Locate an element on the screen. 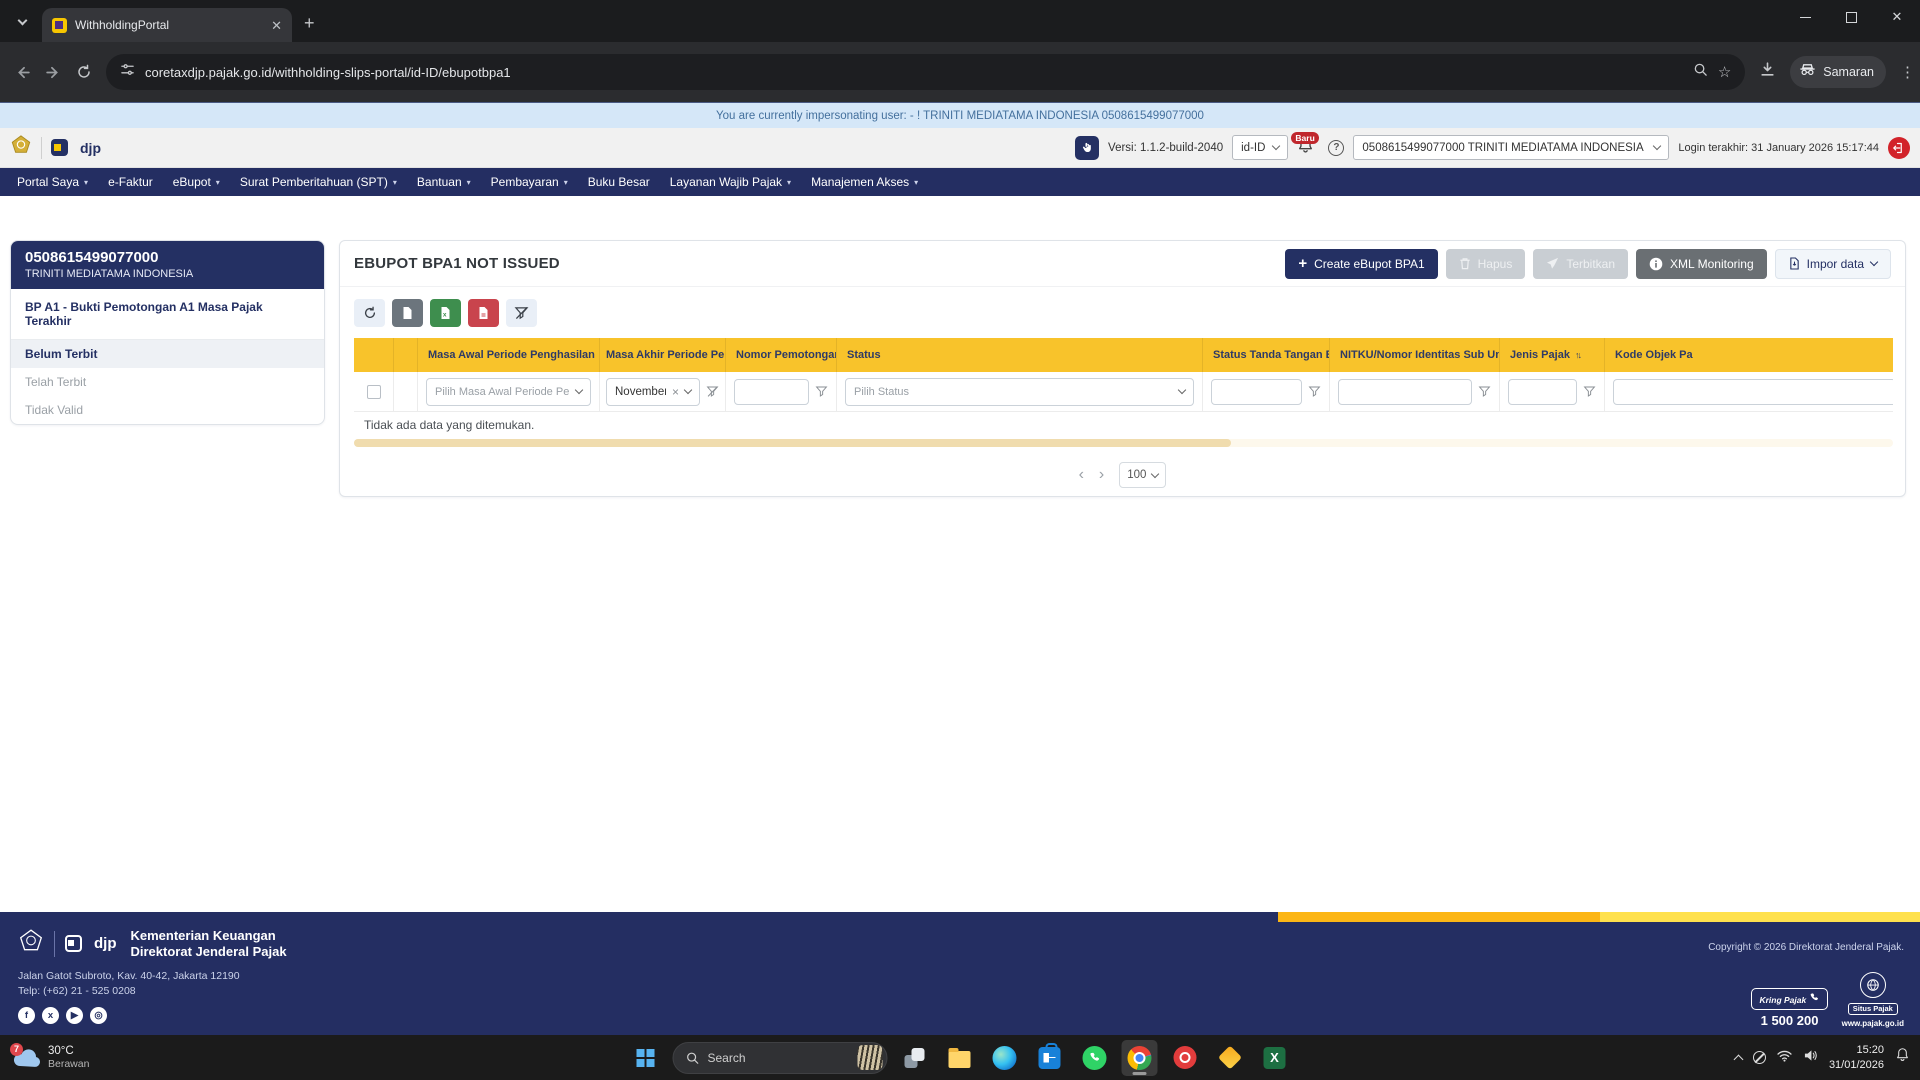 Image resolution: width=1920 pixels, height=1080 pixels. clear-filter-button is located at coordinates (521, 313).